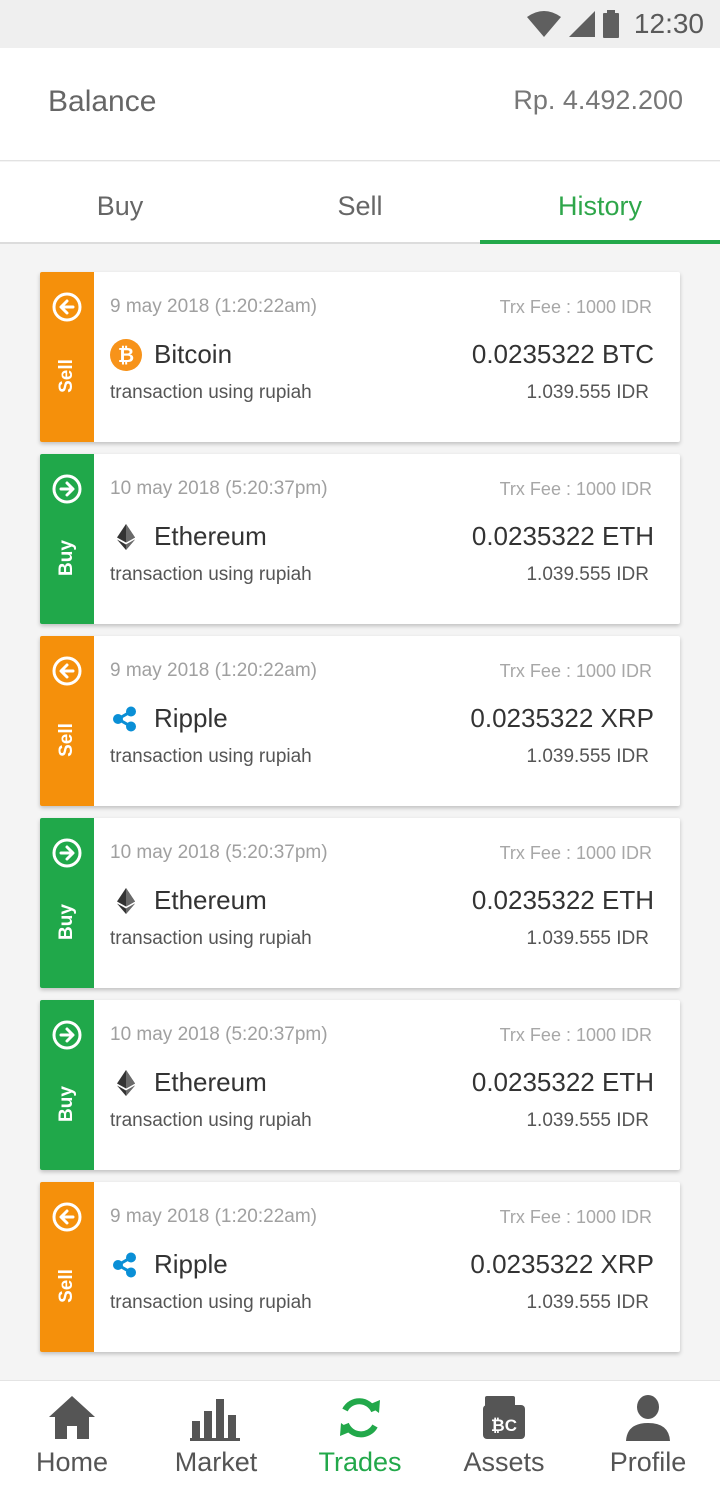 The height and width of the screenshot is (1492, 720). I want to click on refresh-icon, so click(360, 1418).